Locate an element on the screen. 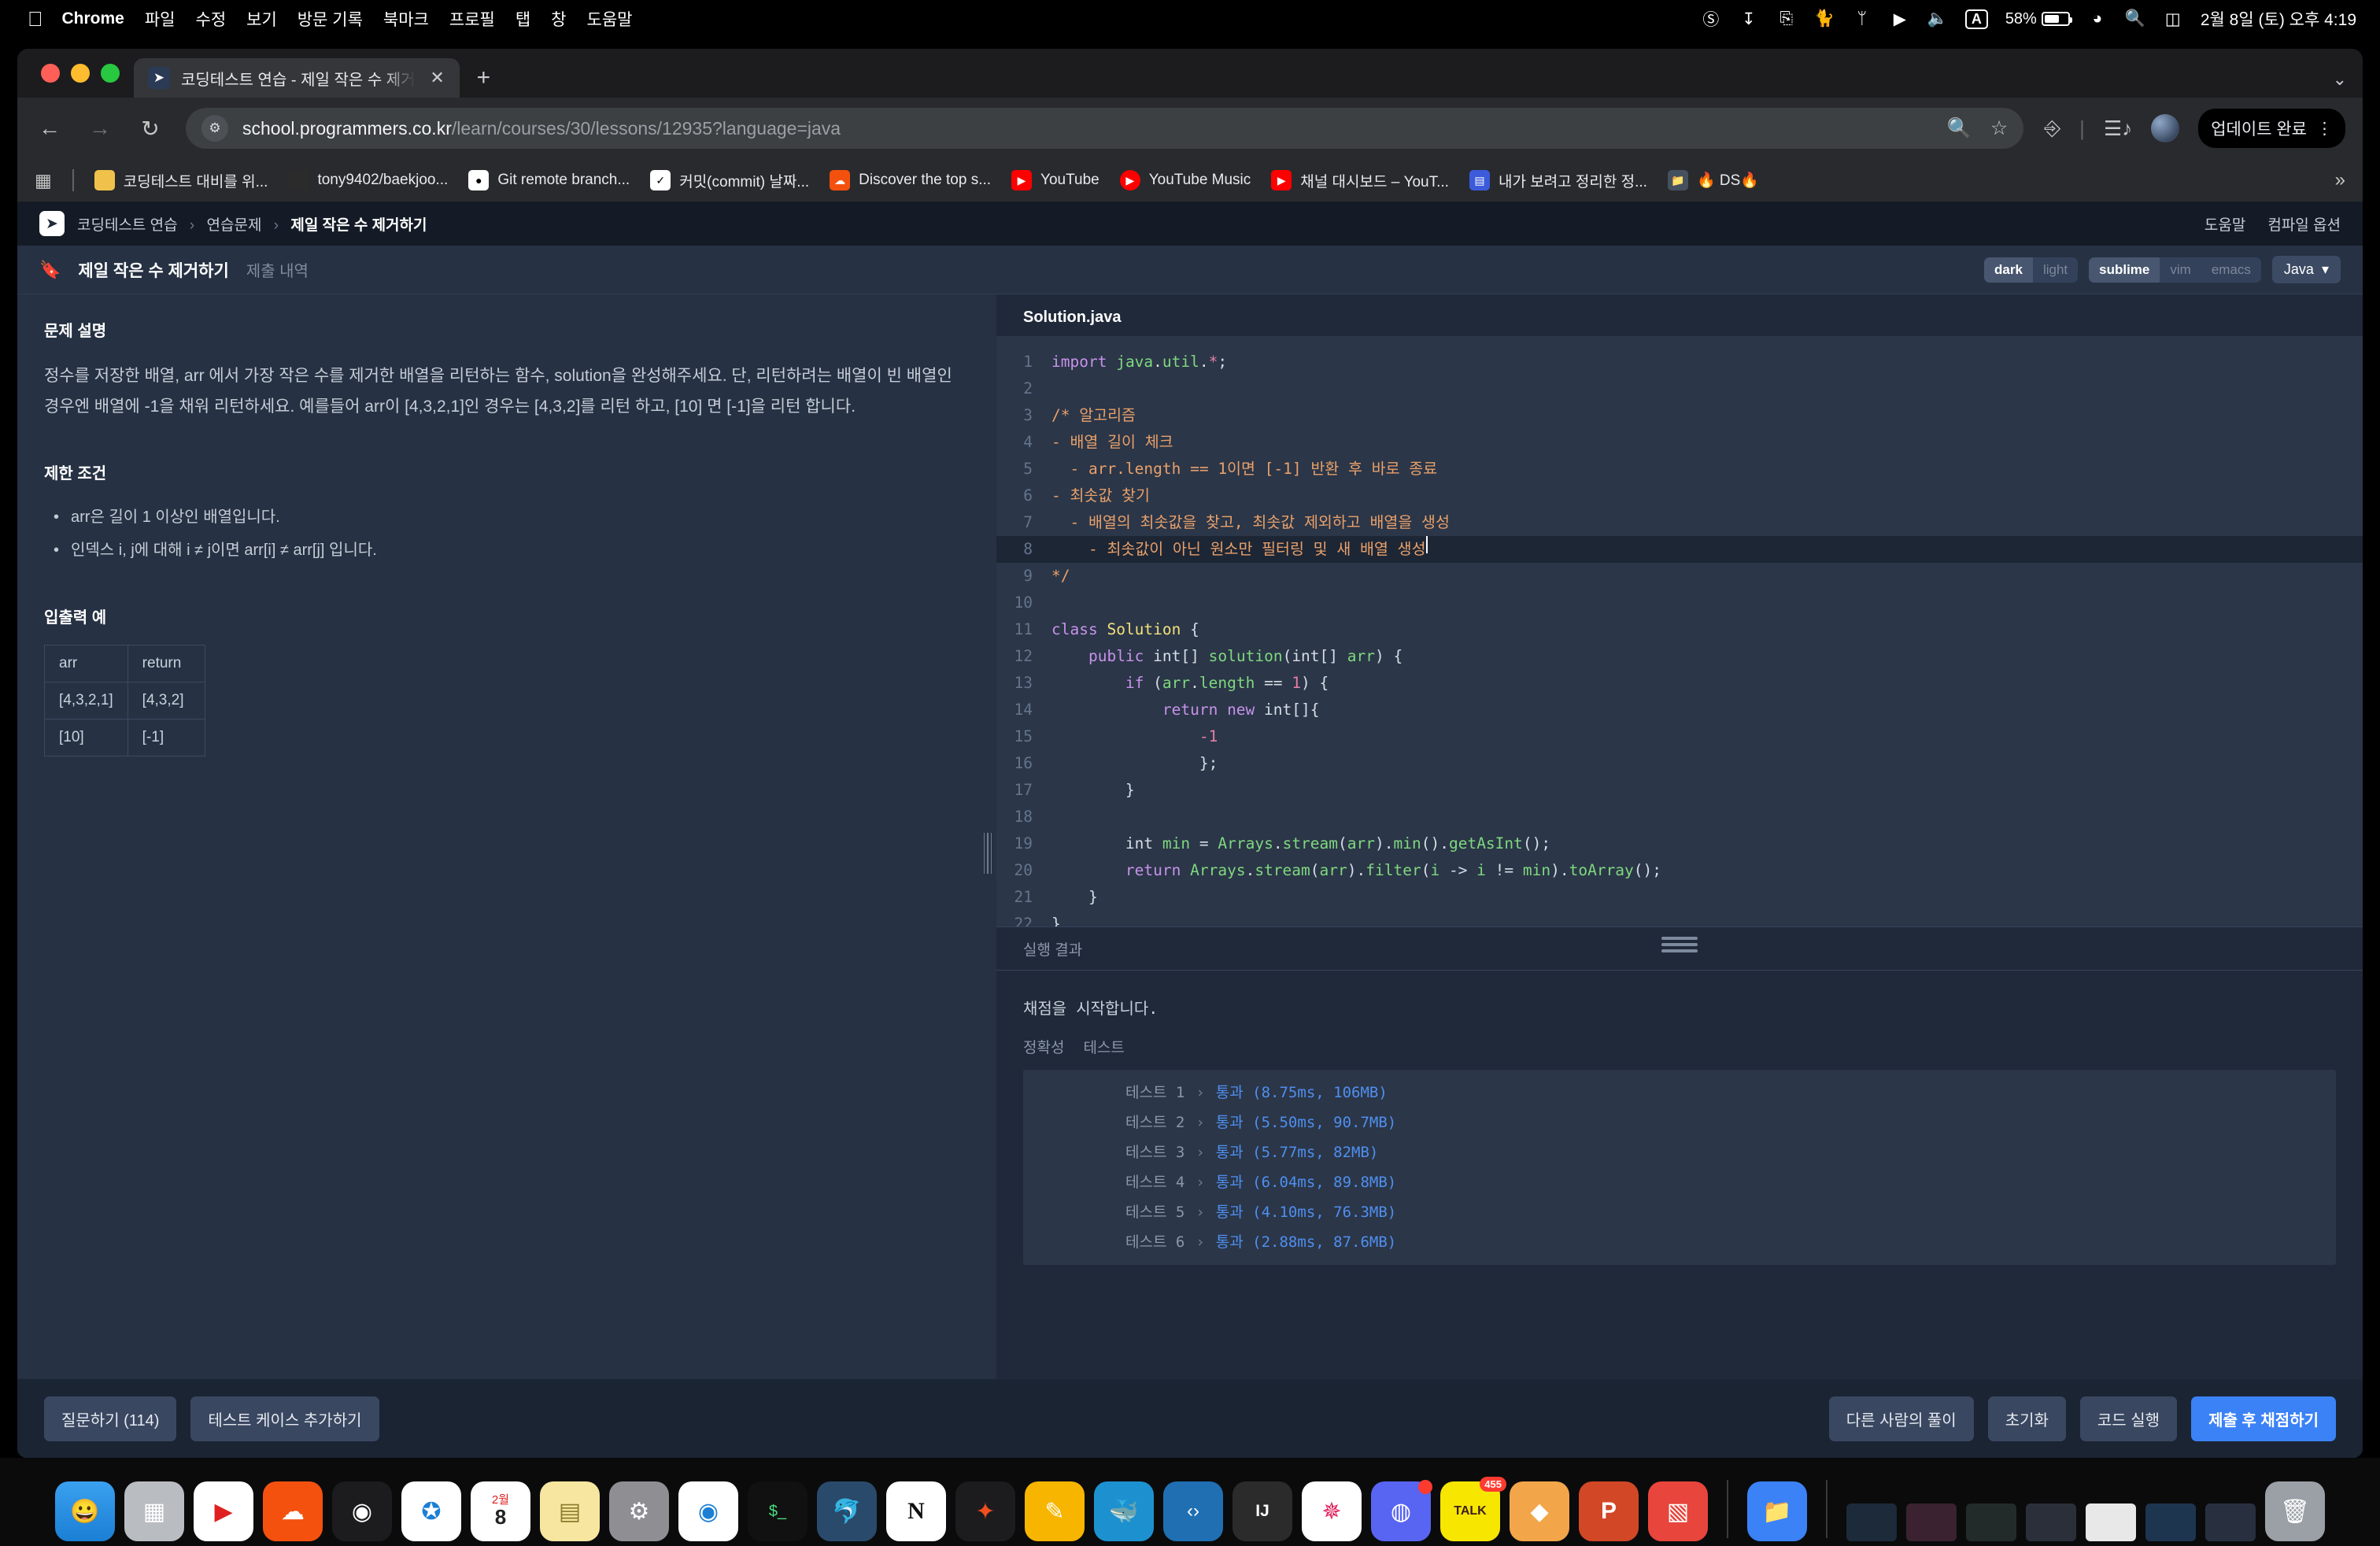  add-test-case-button: 테스트 케이스 추가하기 is located at coordinates (284, 1419).